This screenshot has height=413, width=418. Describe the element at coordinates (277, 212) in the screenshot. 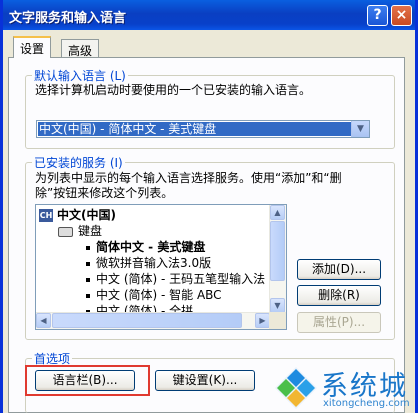

I see `scroll-up-icon: ▲` at that location.